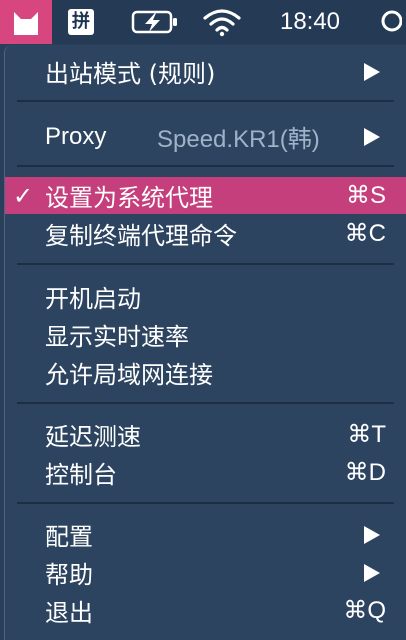  I want to click on proxy-label: Proxy, so click(76, 136).